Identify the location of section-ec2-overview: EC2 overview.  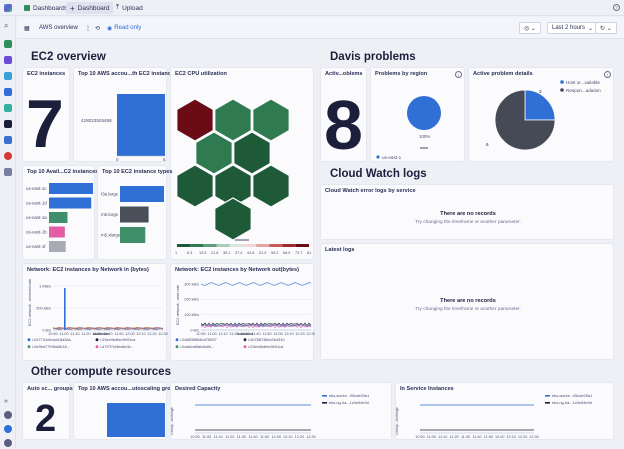
(68, 57).